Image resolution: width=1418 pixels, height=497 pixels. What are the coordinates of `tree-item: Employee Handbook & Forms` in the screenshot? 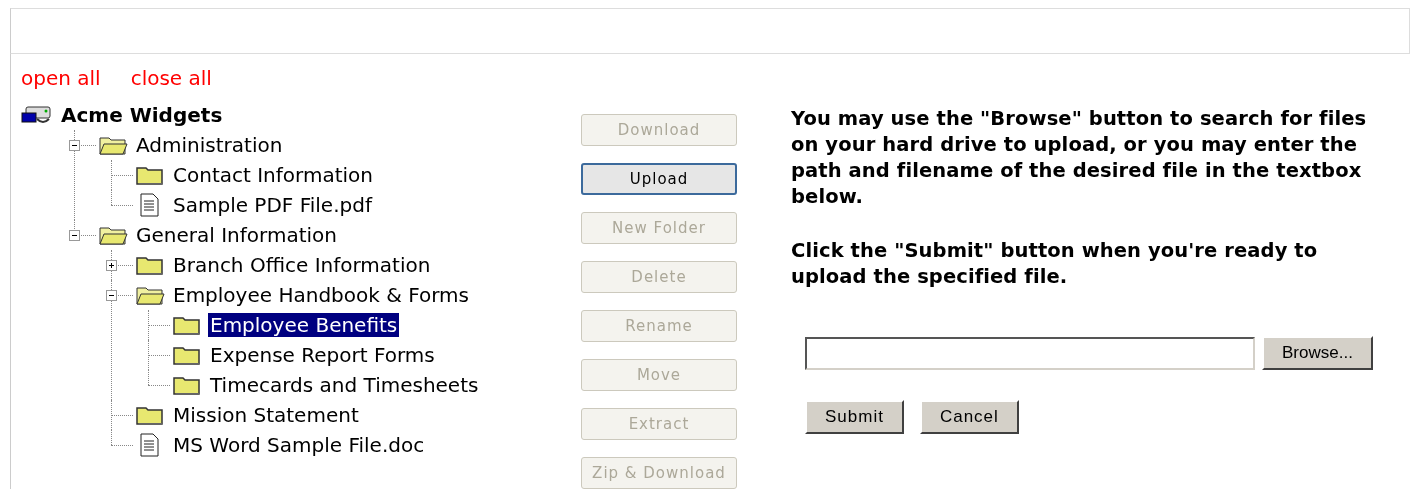 It's located at (321, 295).